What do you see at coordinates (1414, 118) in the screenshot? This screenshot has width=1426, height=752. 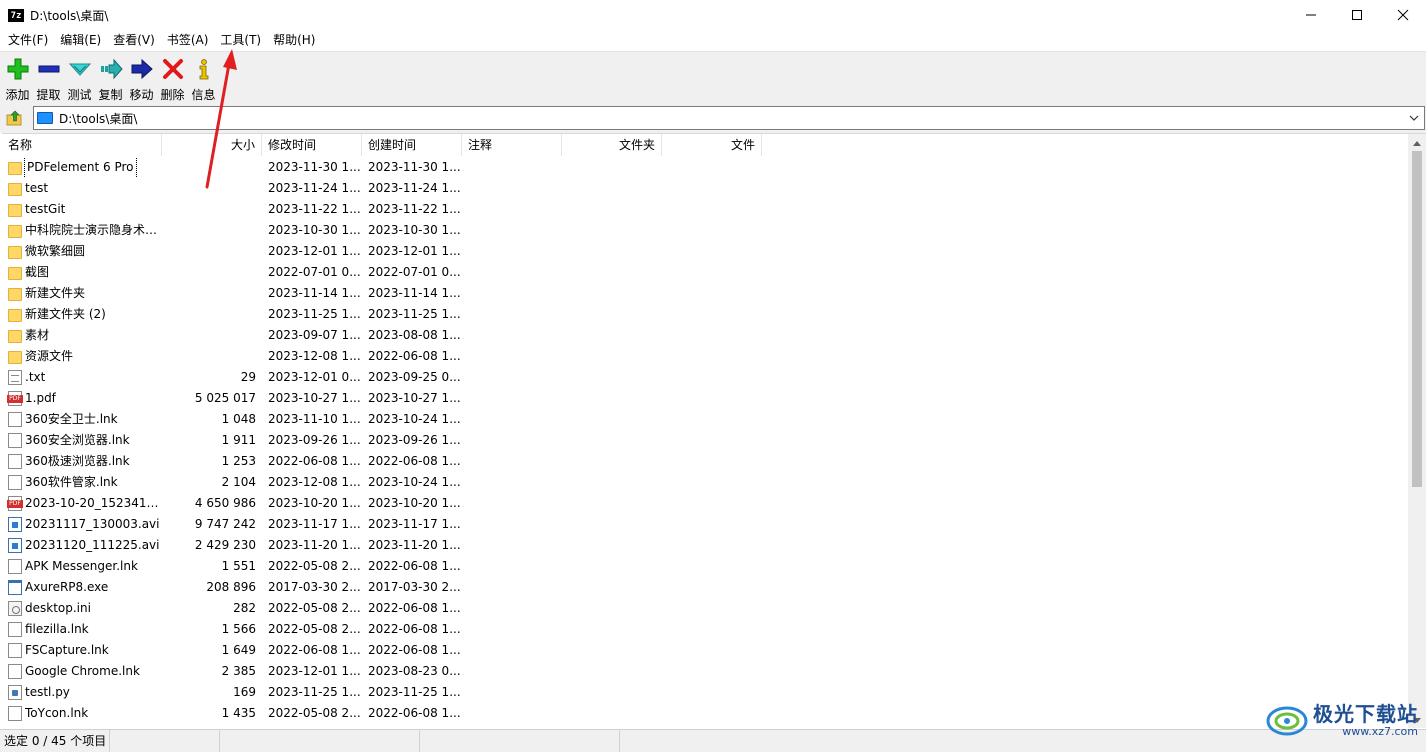 I see `chevron-down-icon` at bounding box center [1414, 118].